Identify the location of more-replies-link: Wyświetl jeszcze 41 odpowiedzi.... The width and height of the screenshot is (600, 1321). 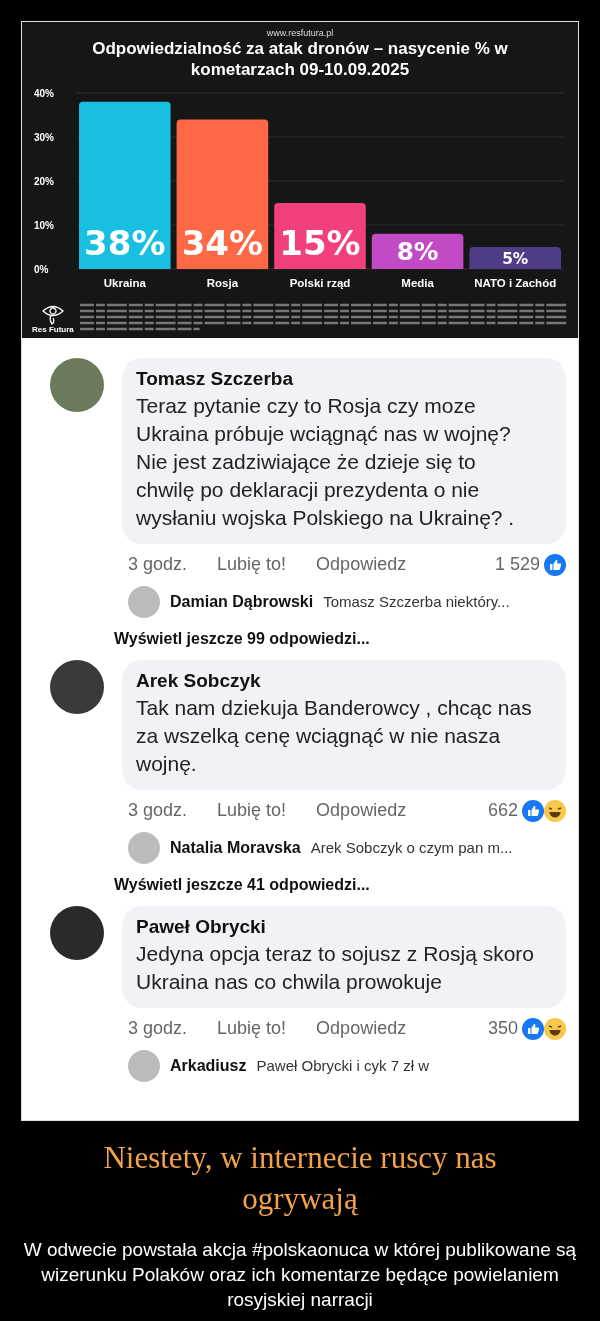
(308, 880).